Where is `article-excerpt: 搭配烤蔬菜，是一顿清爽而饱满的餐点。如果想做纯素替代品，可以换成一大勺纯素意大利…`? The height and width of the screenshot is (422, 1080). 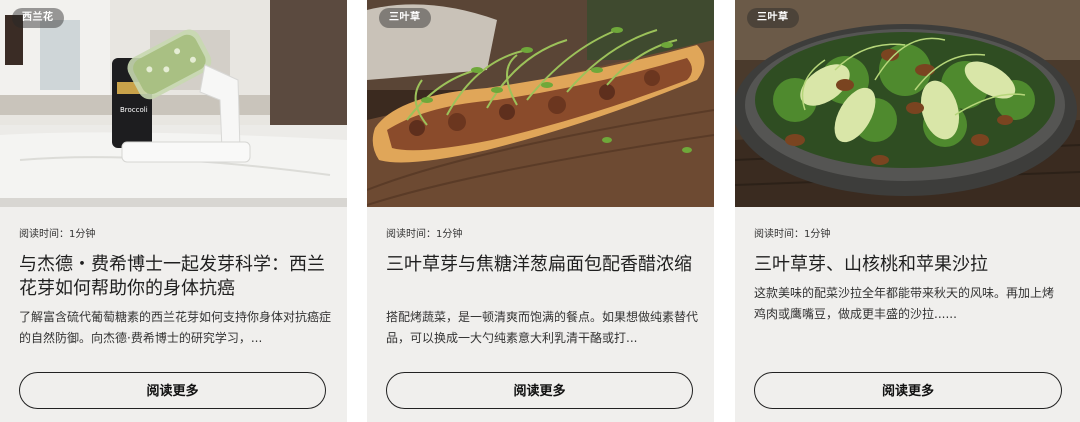
article-excerpt: 搭配烤蔬菜，是一顿清爽而饱满的餐点。如果想做纯素替代品，可以换成一大勺纯素意大利… is located at coordinates (542, 327).